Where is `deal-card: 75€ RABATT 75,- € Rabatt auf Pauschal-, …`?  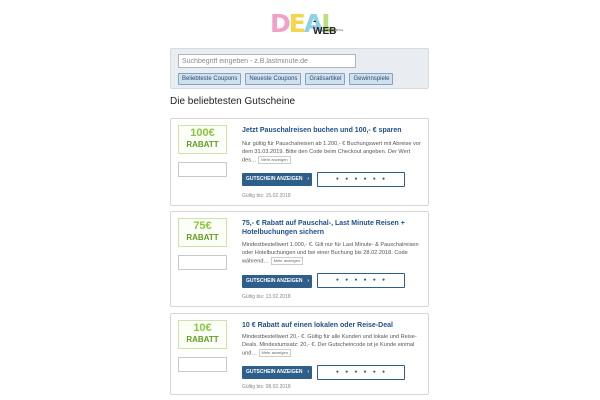
deal-card: 75€ RABATT 75,- € Rabatt auf Pauschal-, … is located at coordinates (299, 259).